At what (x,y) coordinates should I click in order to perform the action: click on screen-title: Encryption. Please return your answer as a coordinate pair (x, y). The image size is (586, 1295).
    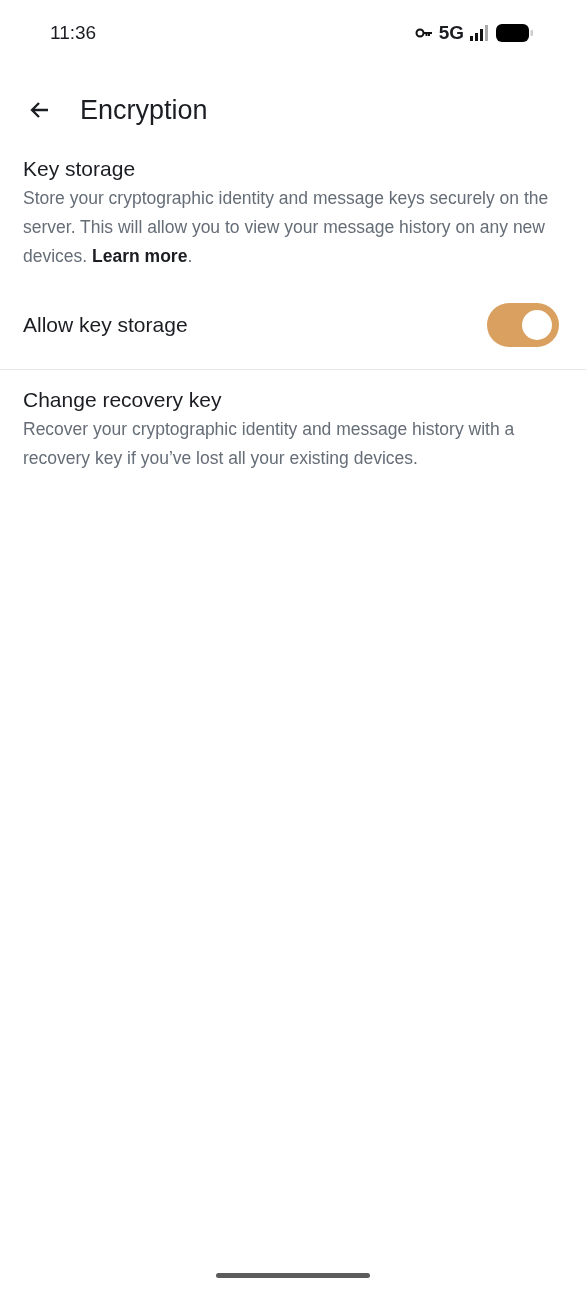
    Looking at the image, I should click on (144, 110).